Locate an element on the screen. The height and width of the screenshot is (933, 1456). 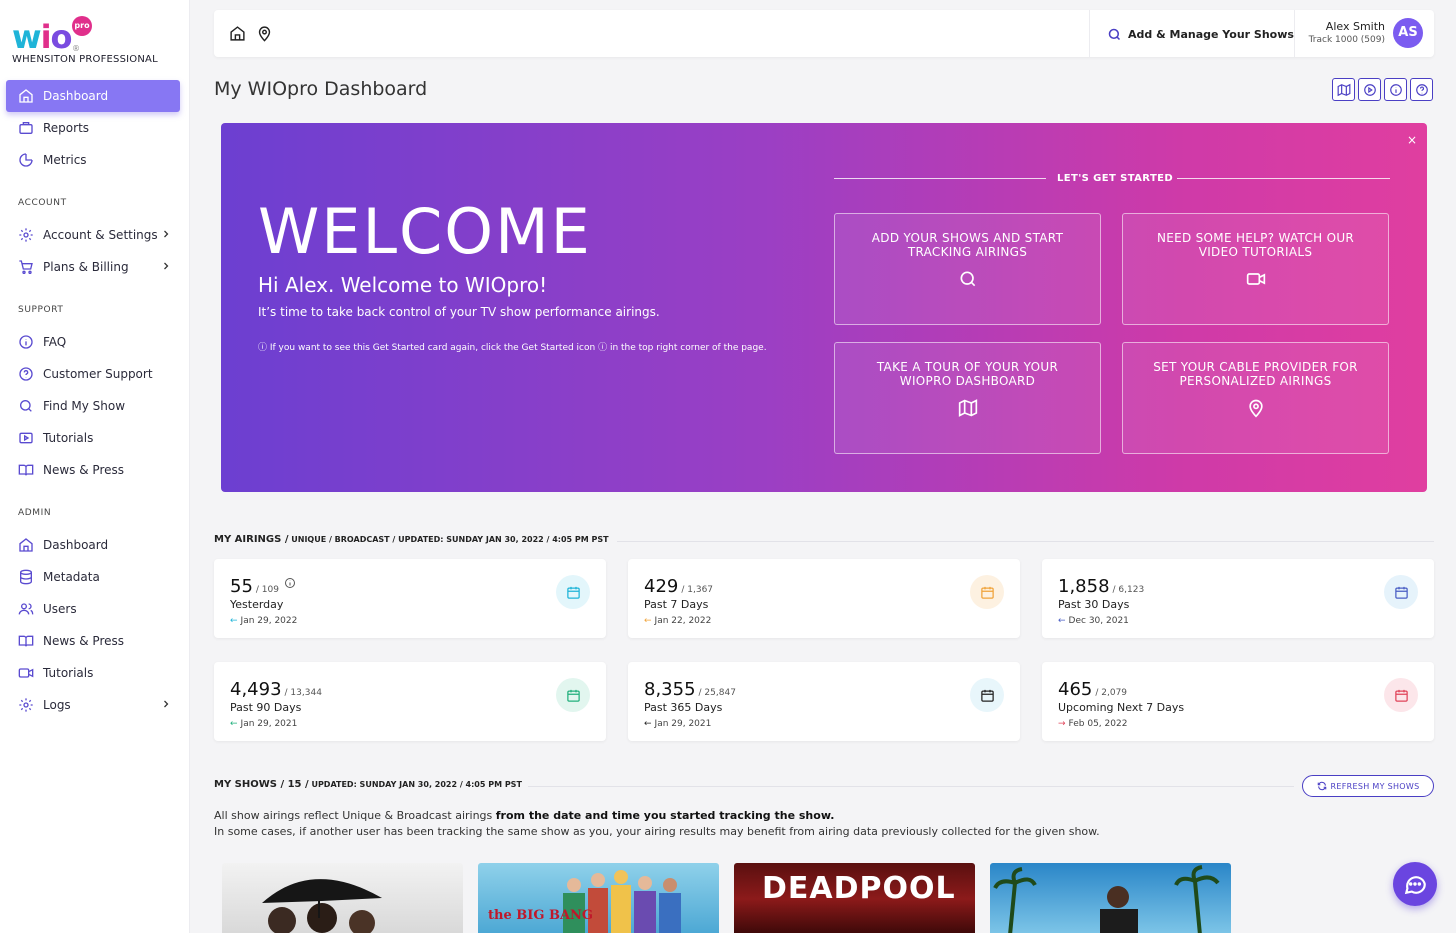
briefcase-icon is located at coordinates (26, 128).